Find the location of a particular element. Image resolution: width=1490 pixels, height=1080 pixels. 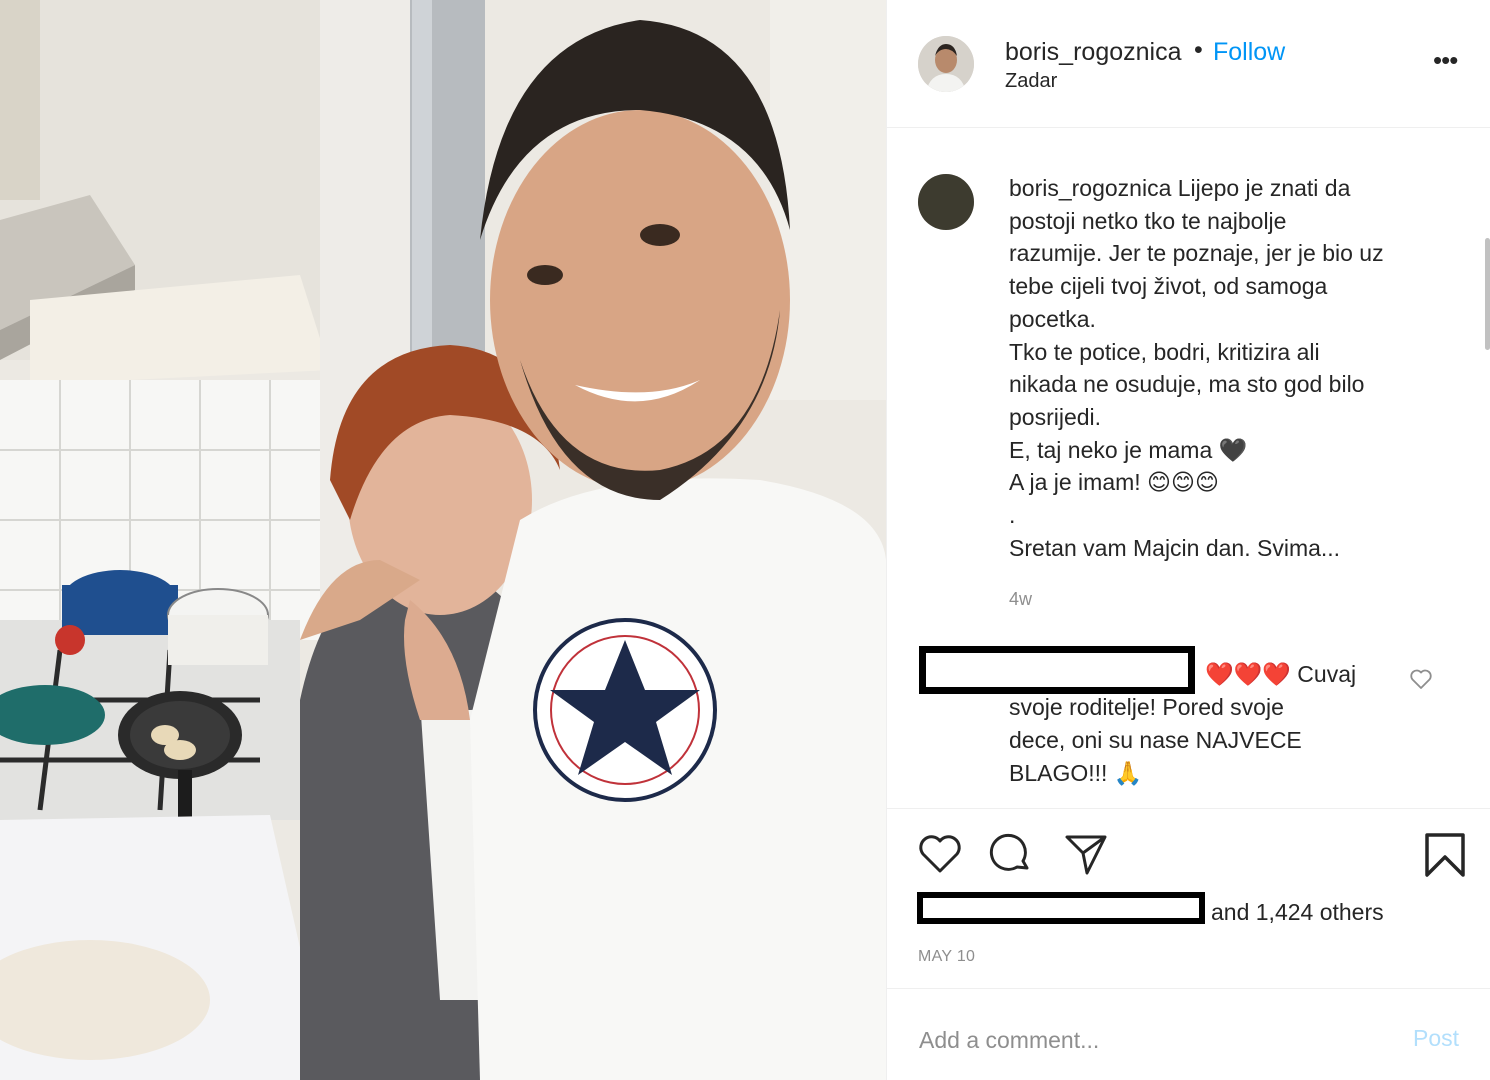

caption-timestamp: 4w is located at coordinates (1020, 599).